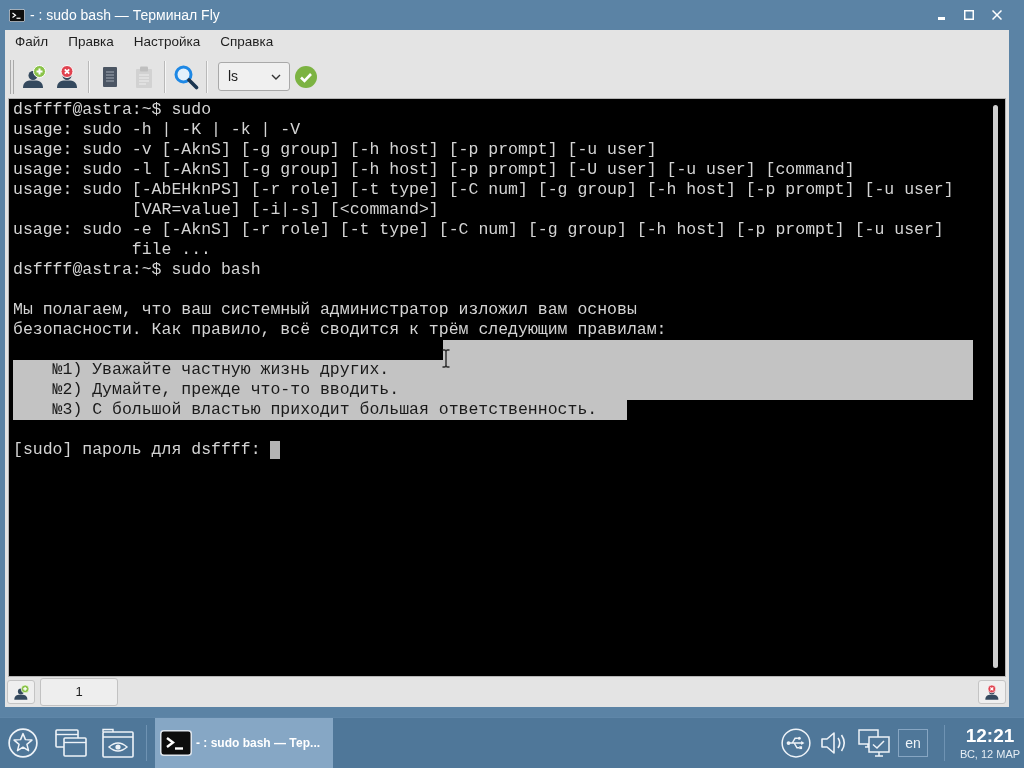  Describe the element at coordinates (874, 743) in the screenshot. I see `network-monitor-icon` at that location.